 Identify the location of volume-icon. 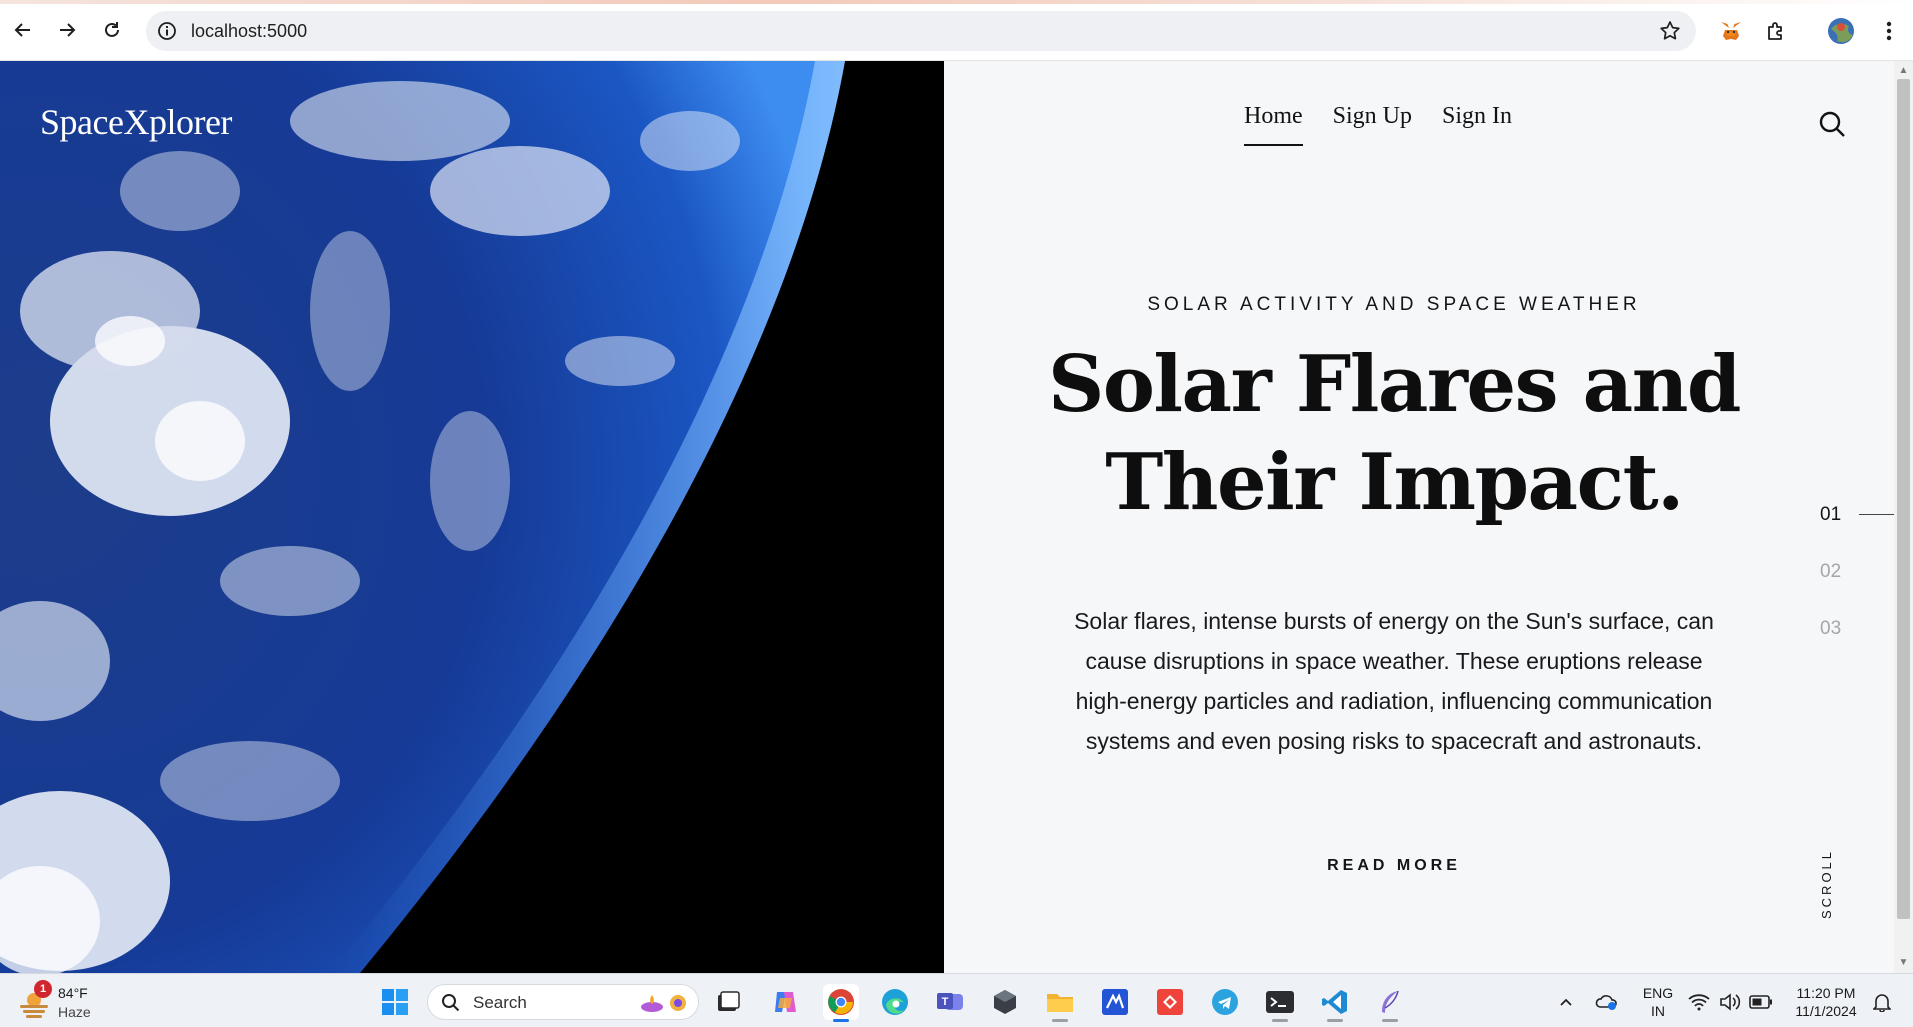
(1730, 1002).